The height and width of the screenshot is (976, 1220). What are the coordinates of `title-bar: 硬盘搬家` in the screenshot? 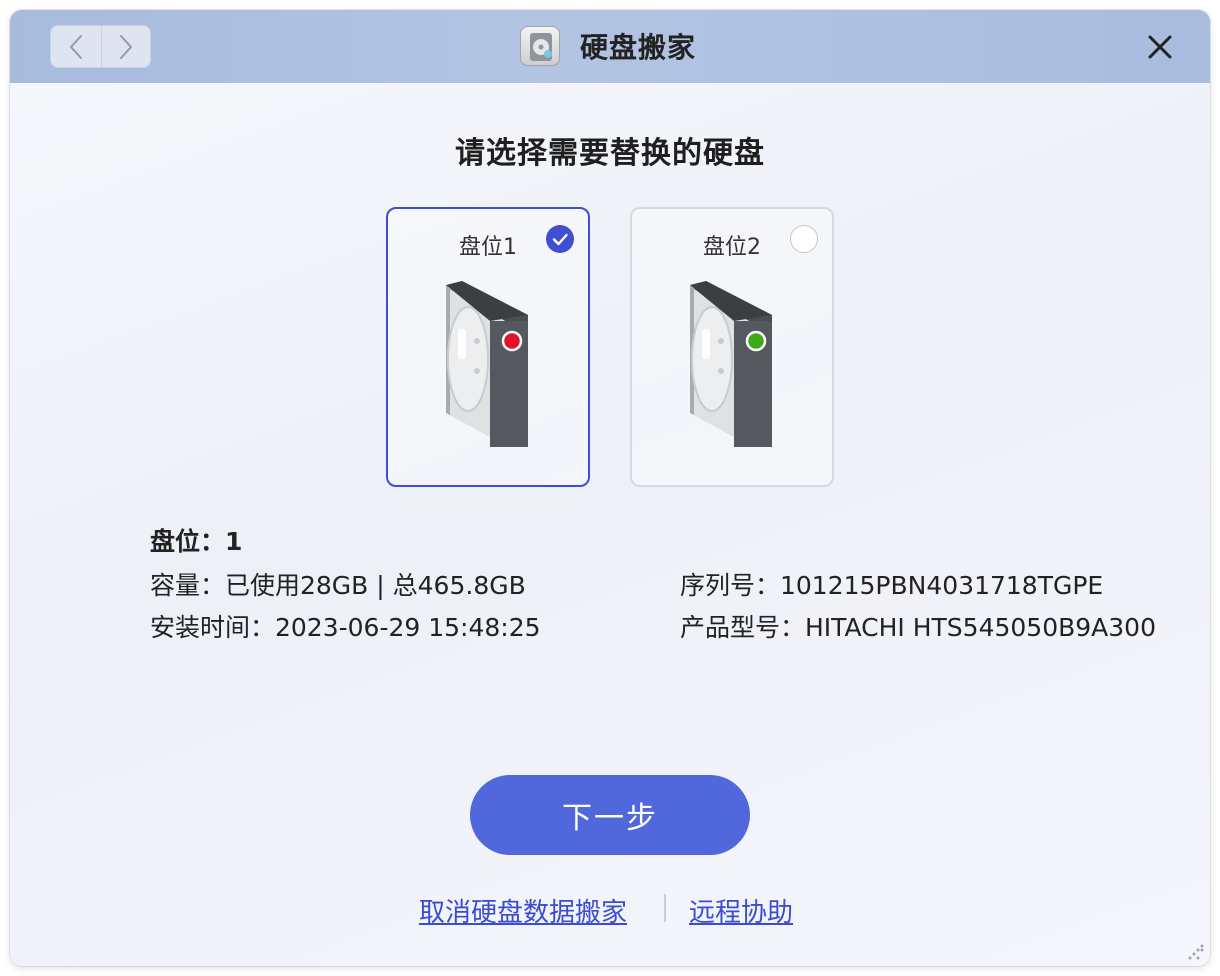 It's located at (610, 46).